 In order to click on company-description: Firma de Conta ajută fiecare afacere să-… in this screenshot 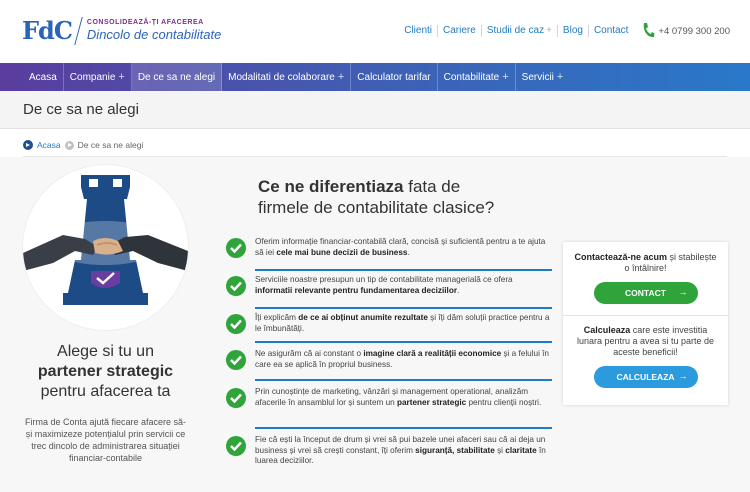, I will do `click(105, 440)`.